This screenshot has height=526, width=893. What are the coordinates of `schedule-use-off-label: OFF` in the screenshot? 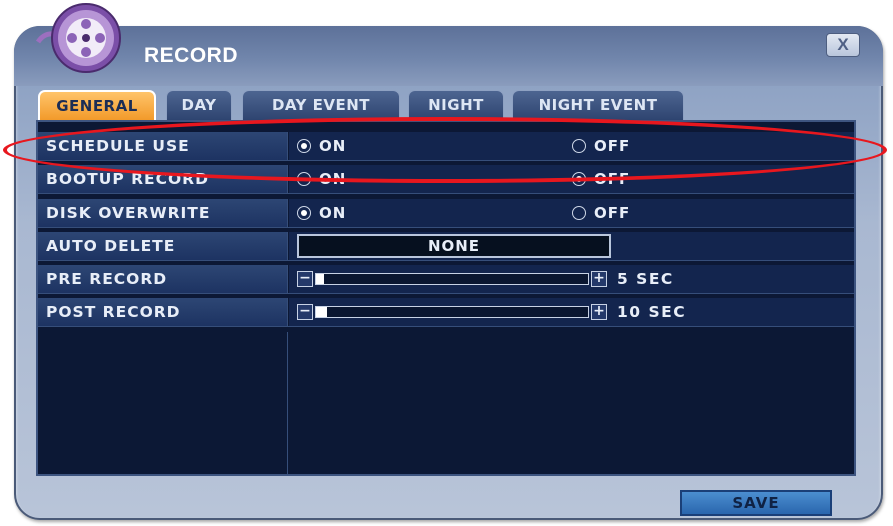 It's located at (612, 146).